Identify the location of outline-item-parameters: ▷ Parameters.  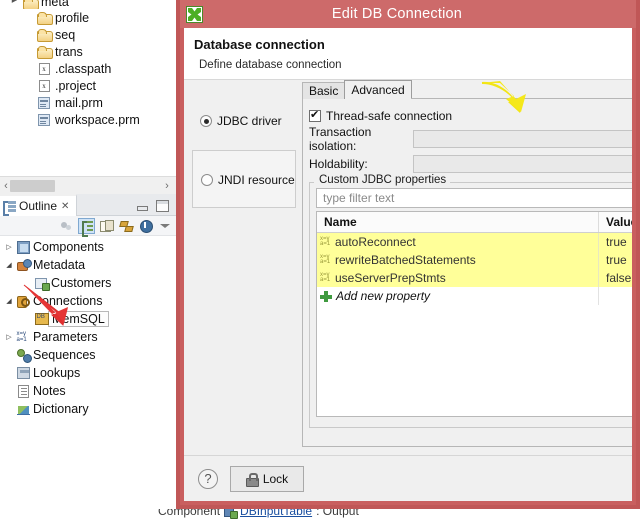
(88, 337).